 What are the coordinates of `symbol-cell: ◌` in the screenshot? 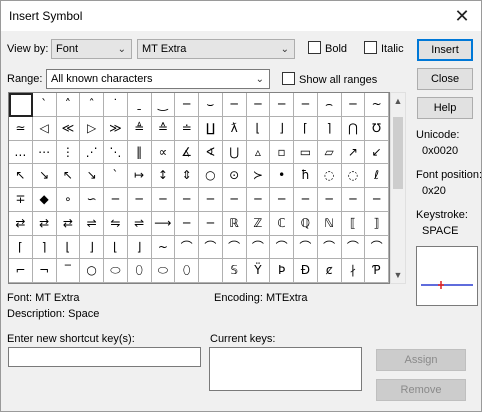 It's located at (329, 176).